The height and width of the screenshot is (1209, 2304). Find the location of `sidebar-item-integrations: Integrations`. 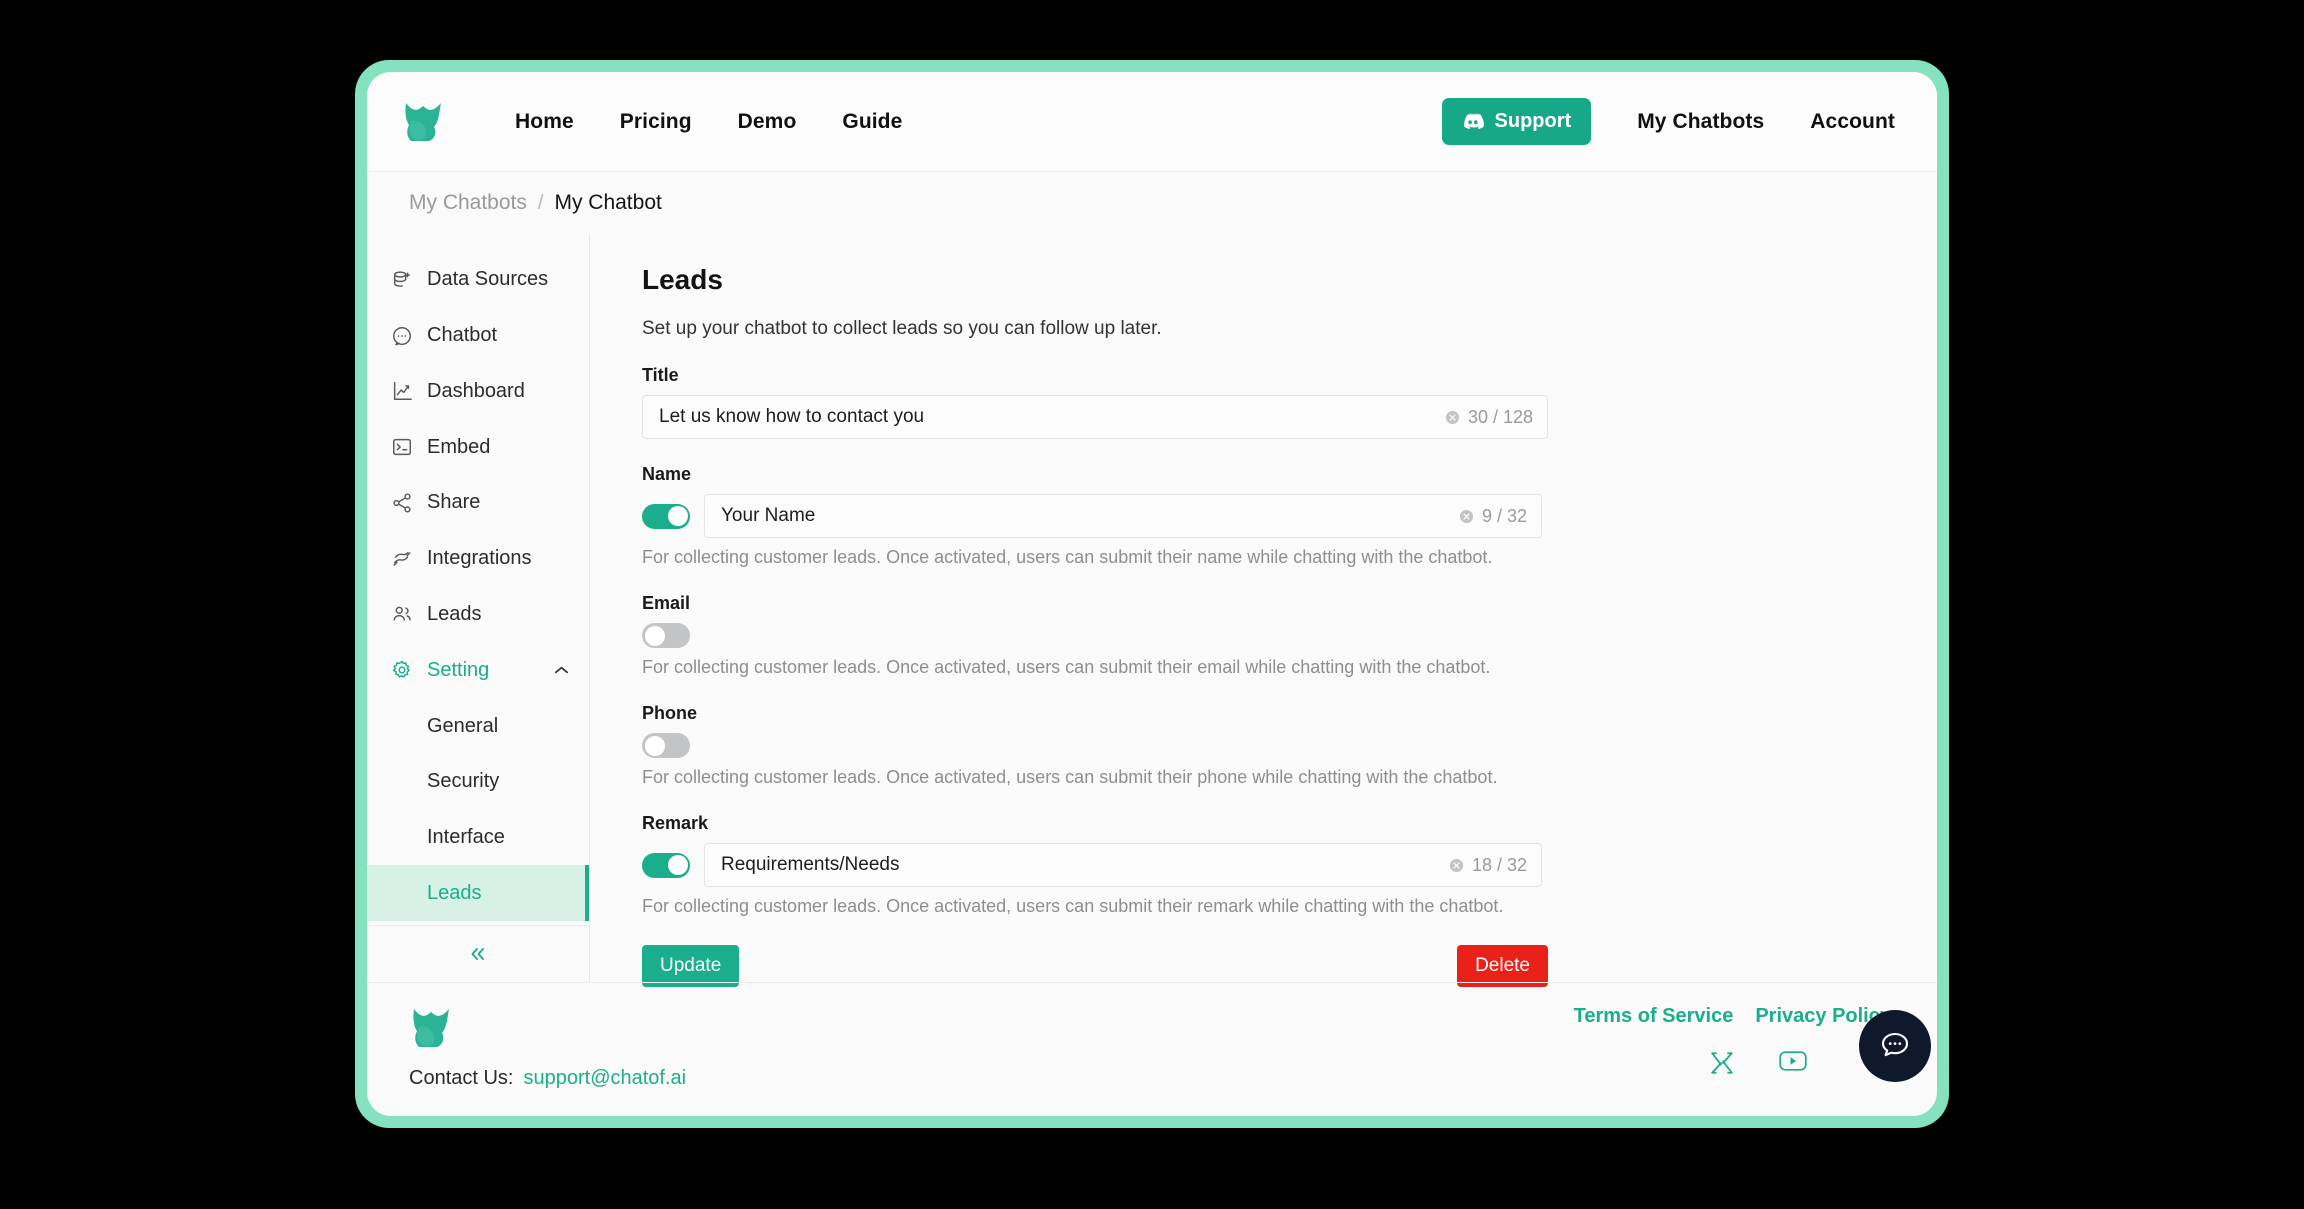

sidebar-item-integrations: Integrations is located at coordinates (478, 559).